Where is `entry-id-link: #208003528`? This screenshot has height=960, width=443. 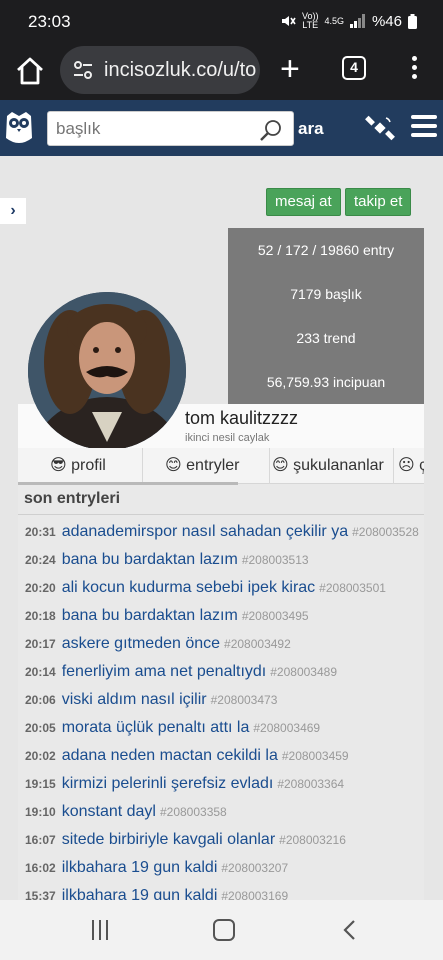
entry-id-link: #208003528 is located at coordinates (385, 532).